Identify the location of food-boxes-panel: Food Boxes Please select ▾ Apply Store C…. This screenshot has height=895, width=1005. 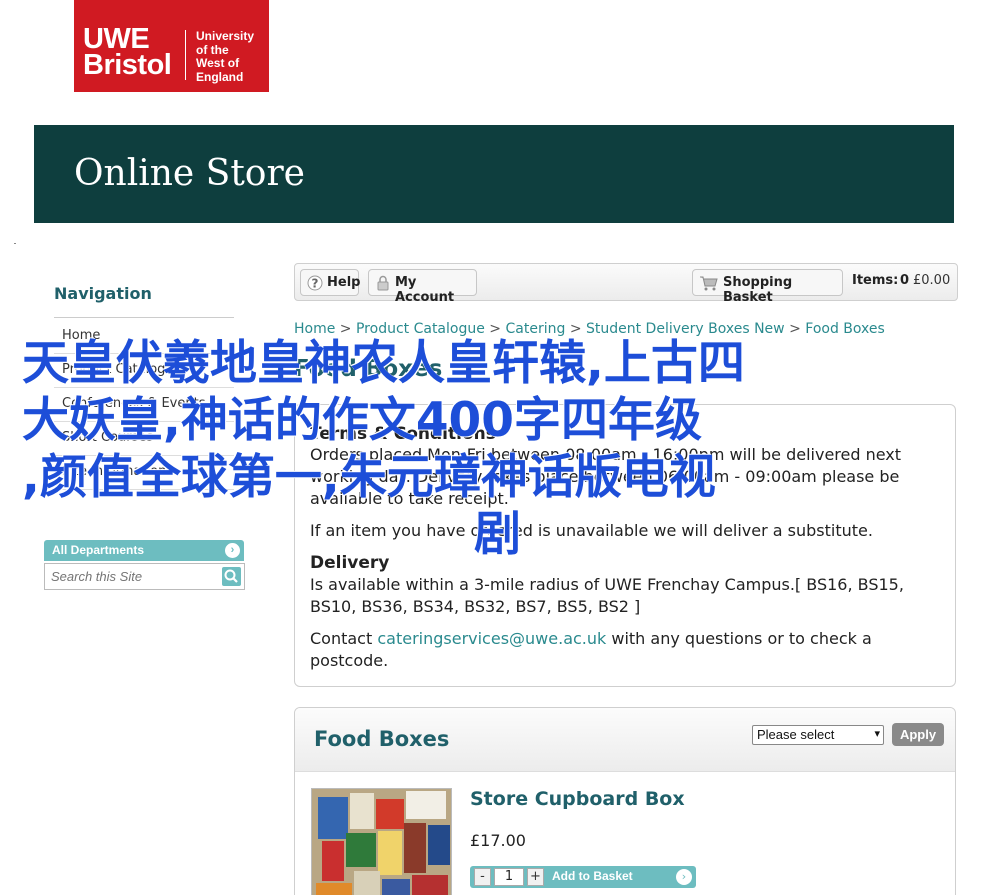
(625, 801).